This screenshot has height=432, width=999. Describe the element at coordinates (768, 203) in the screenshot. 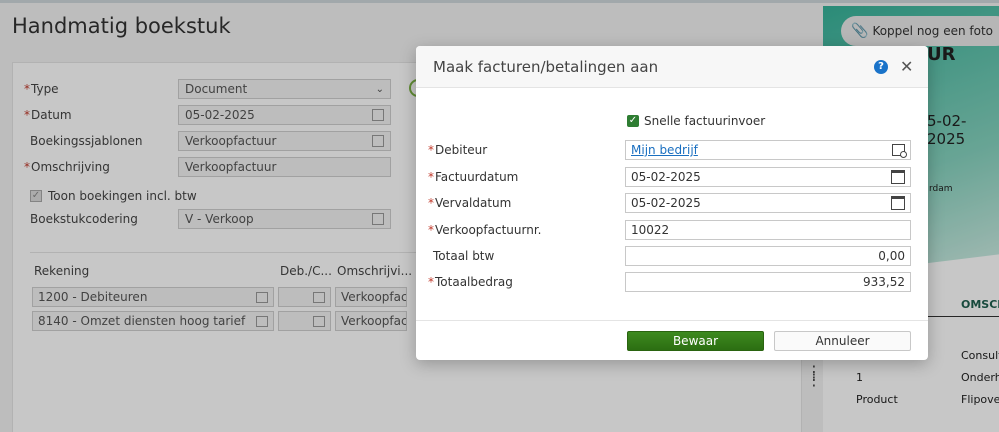

I see `vervaldatum-field: 05-02-2025` at that location.